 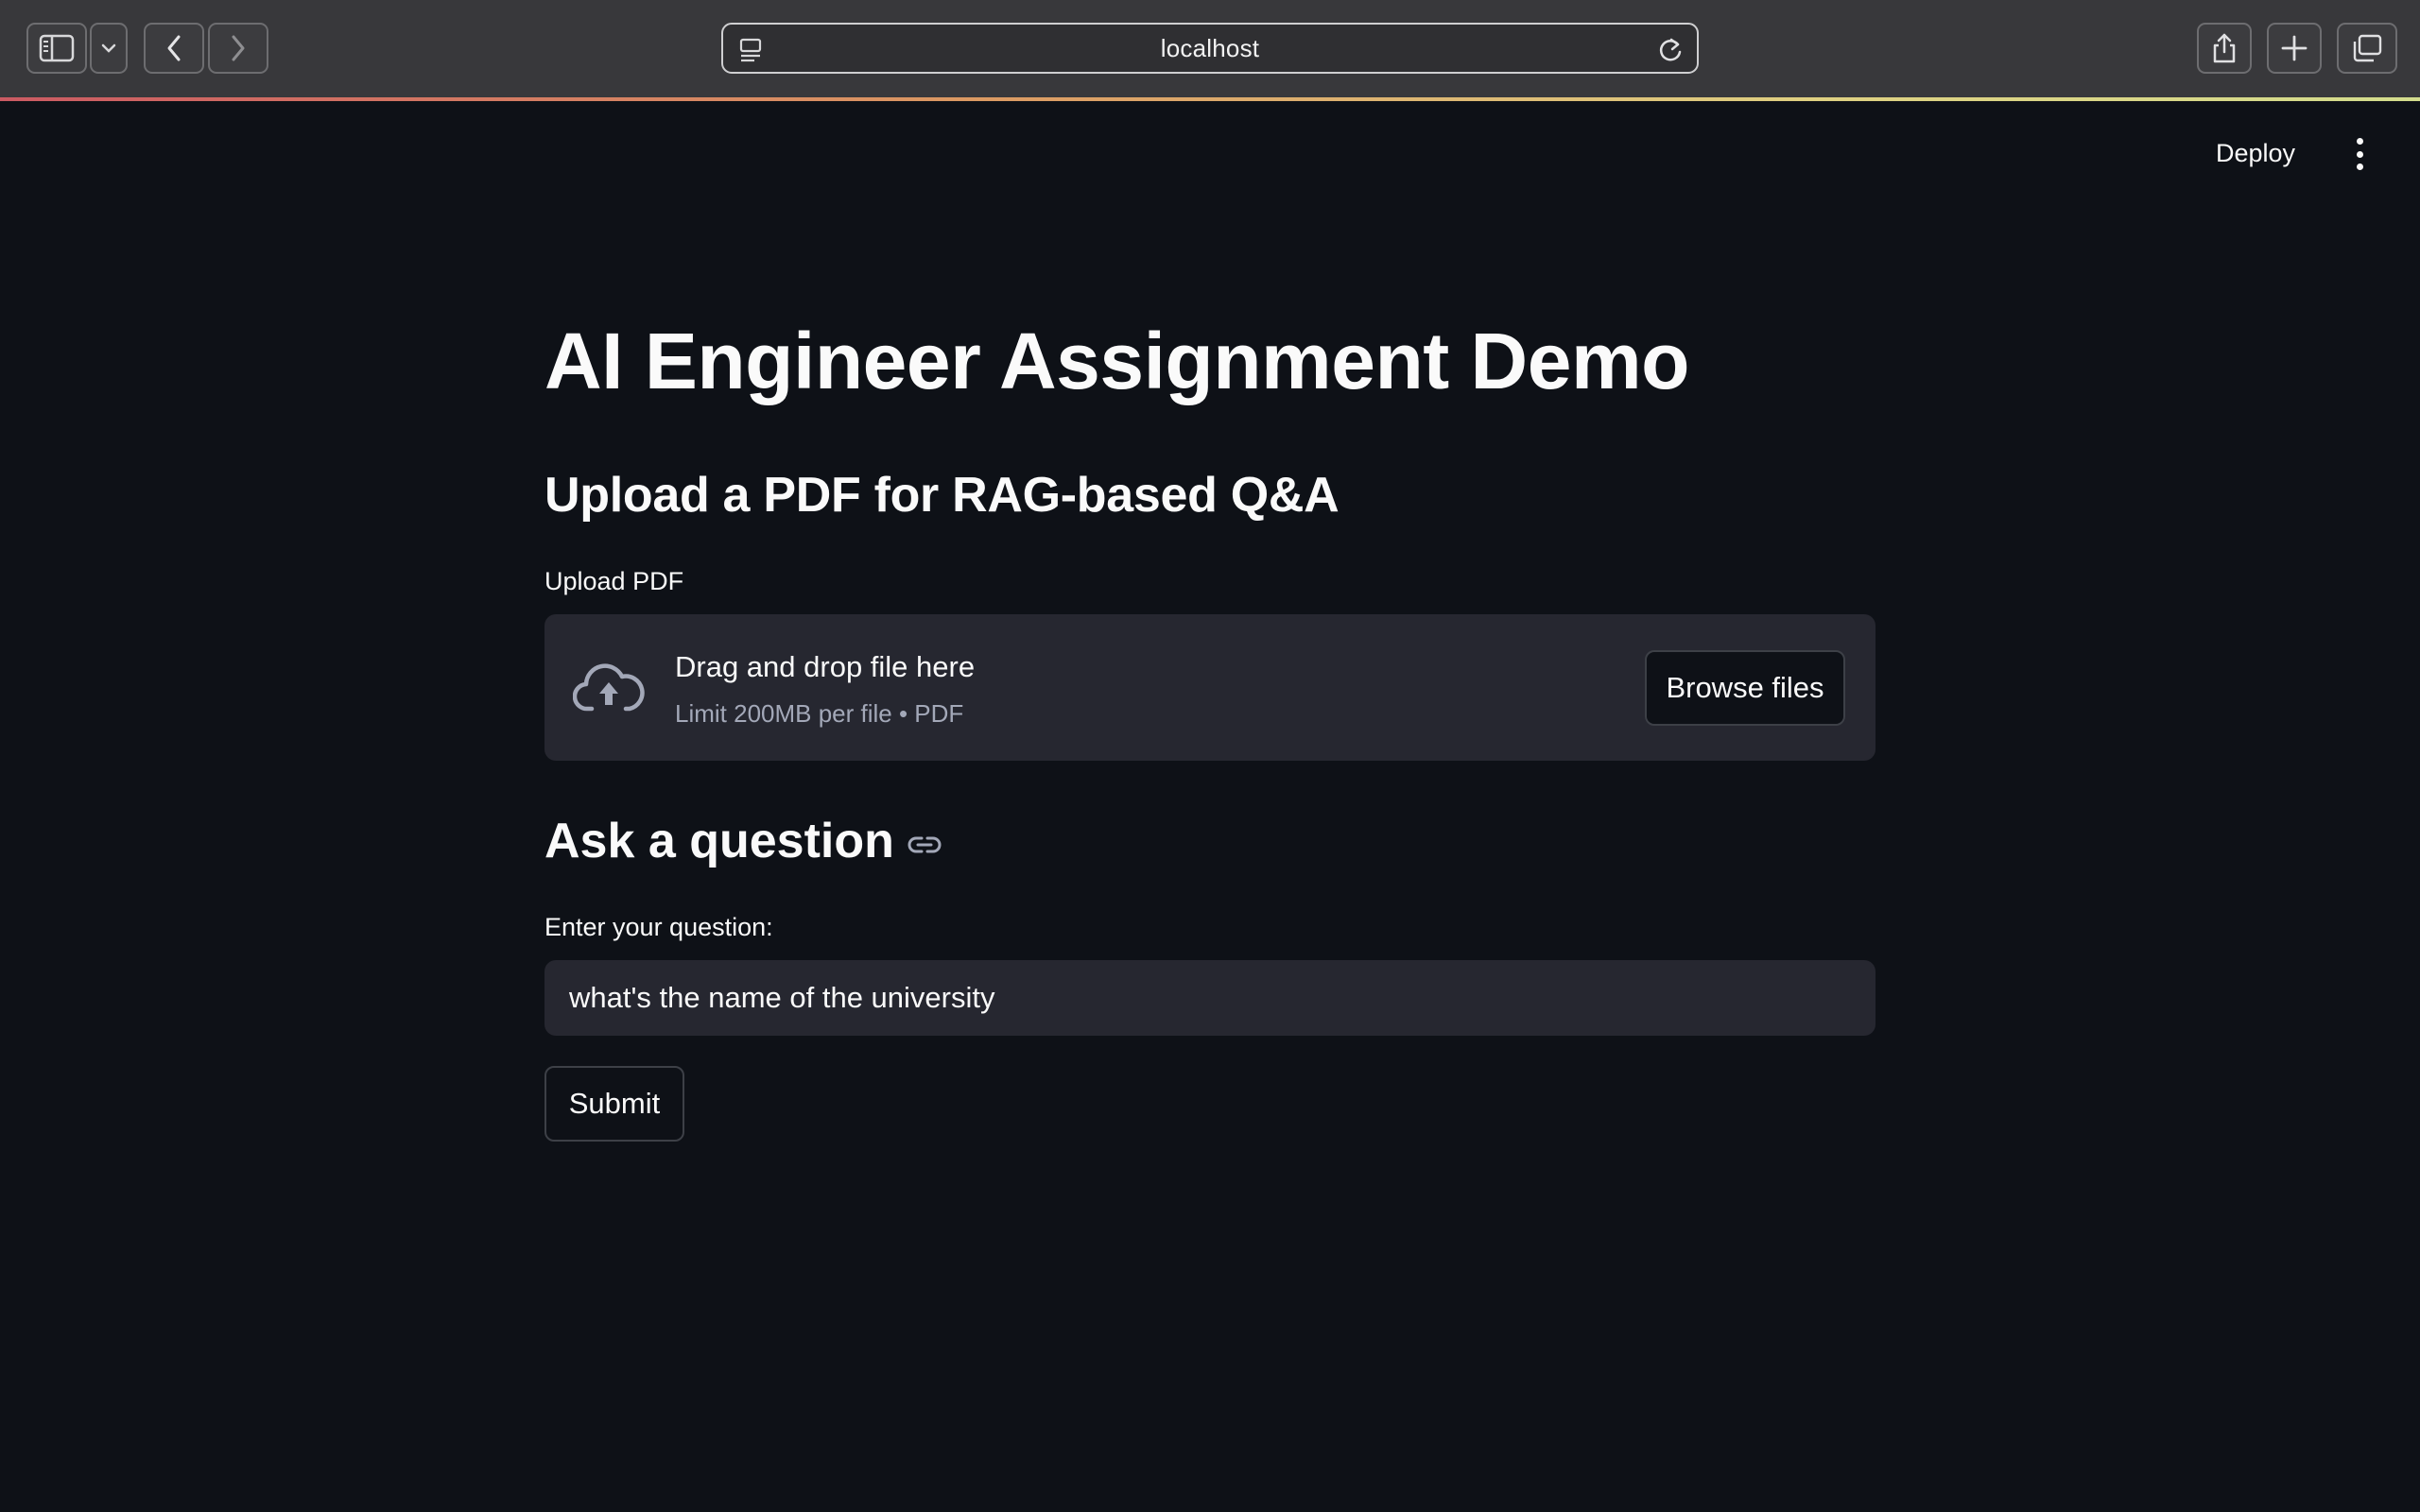 I want to click on url-text: localhost, so click(x=1210, y=47).